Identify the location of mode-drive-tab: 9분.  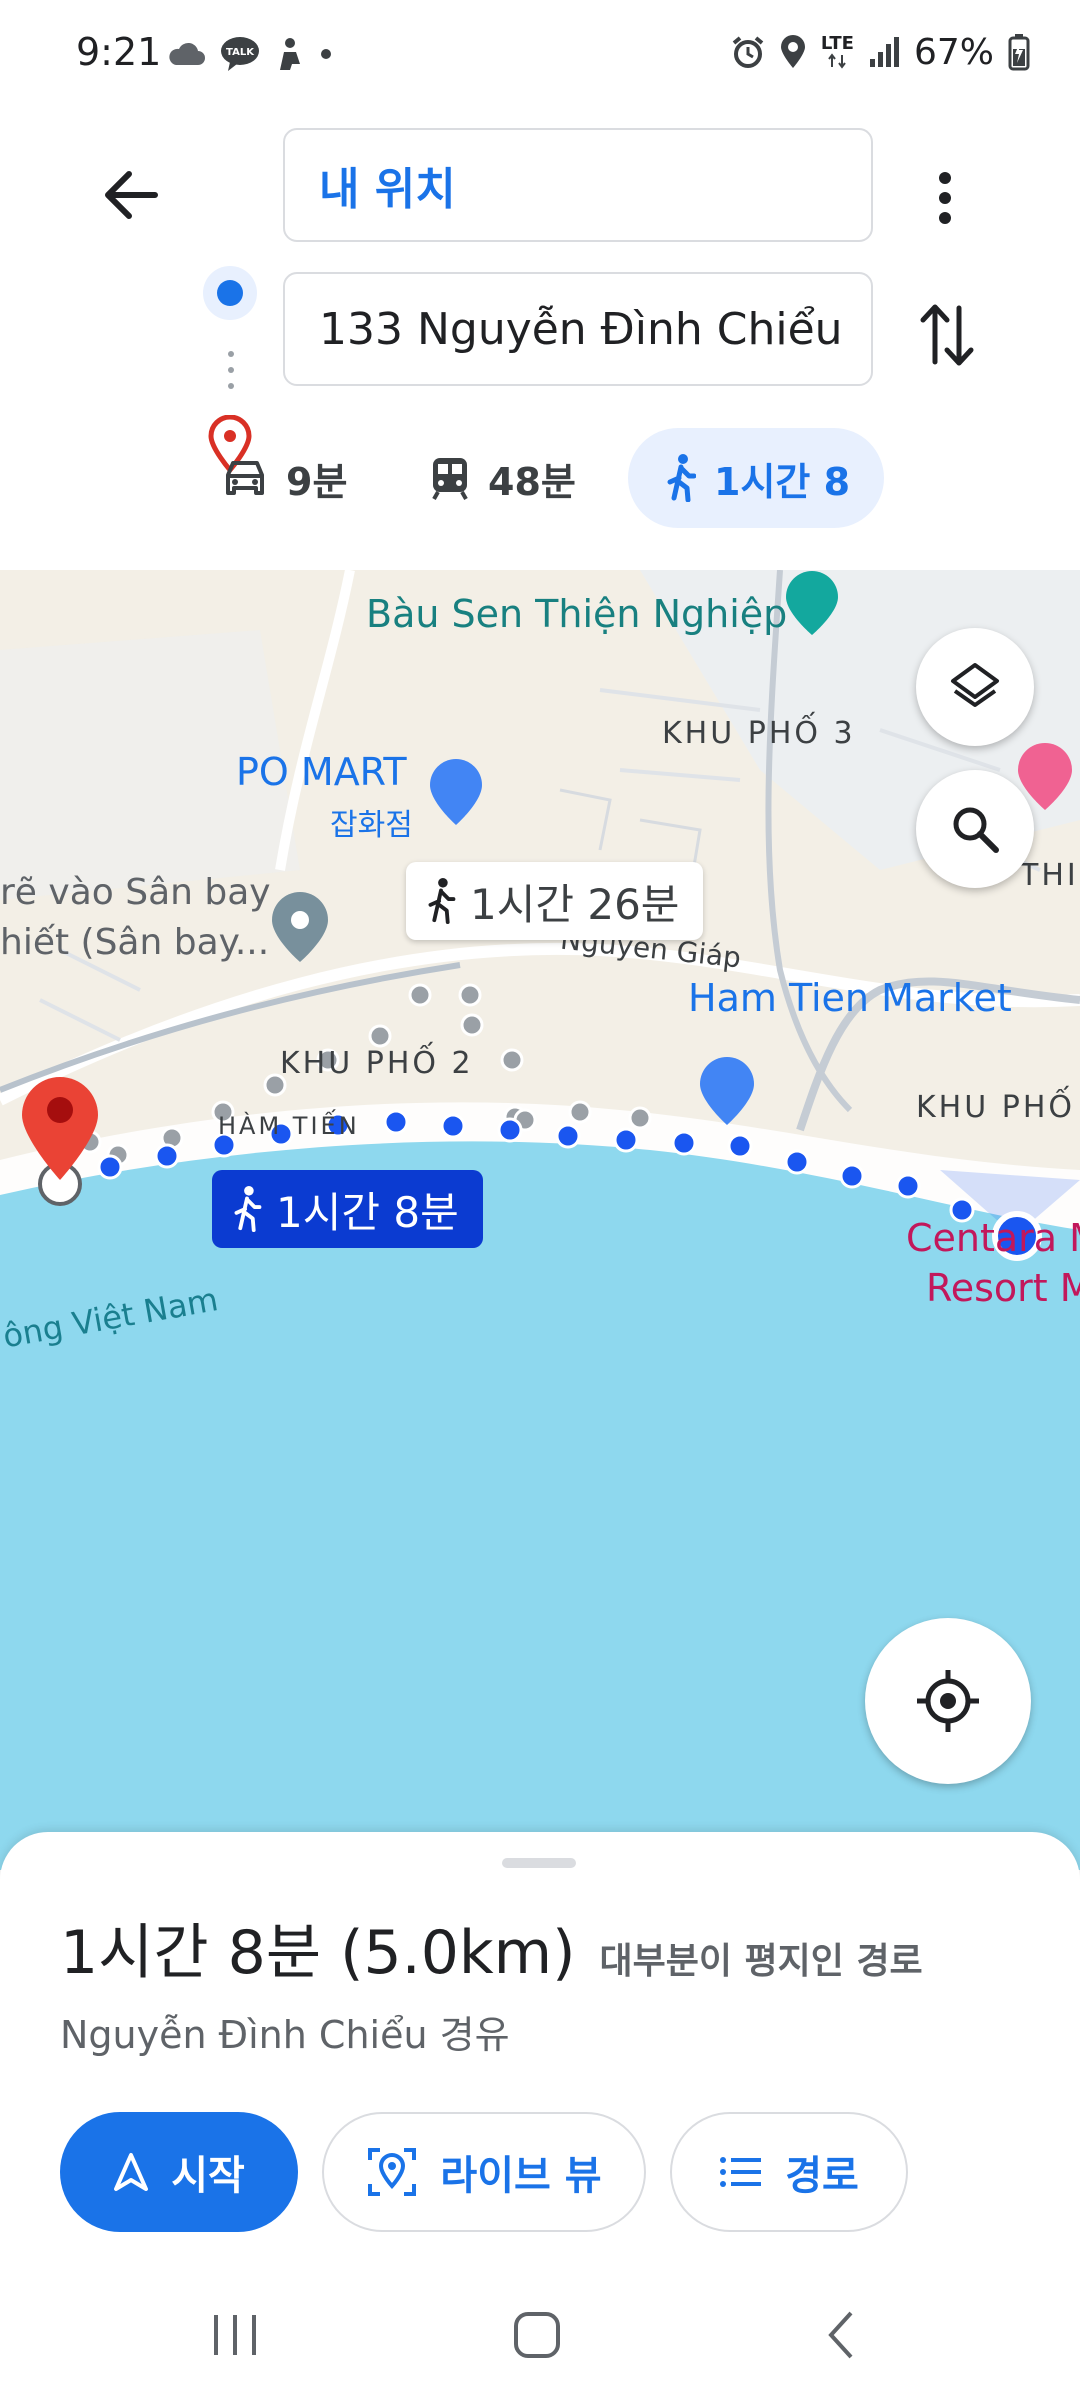
(284, 478).